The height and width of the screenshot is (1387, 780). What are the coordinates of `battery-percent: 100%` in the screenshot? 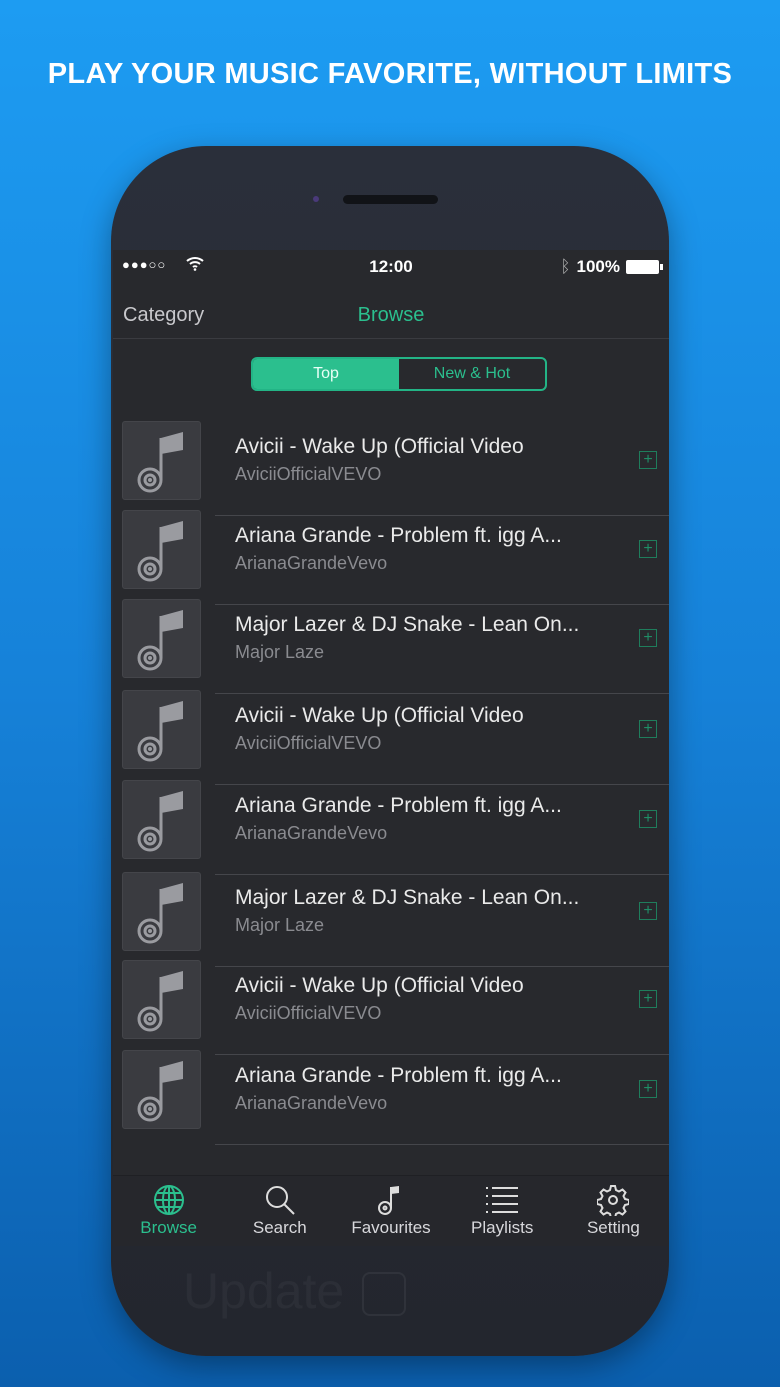 It's located at (598, 266).